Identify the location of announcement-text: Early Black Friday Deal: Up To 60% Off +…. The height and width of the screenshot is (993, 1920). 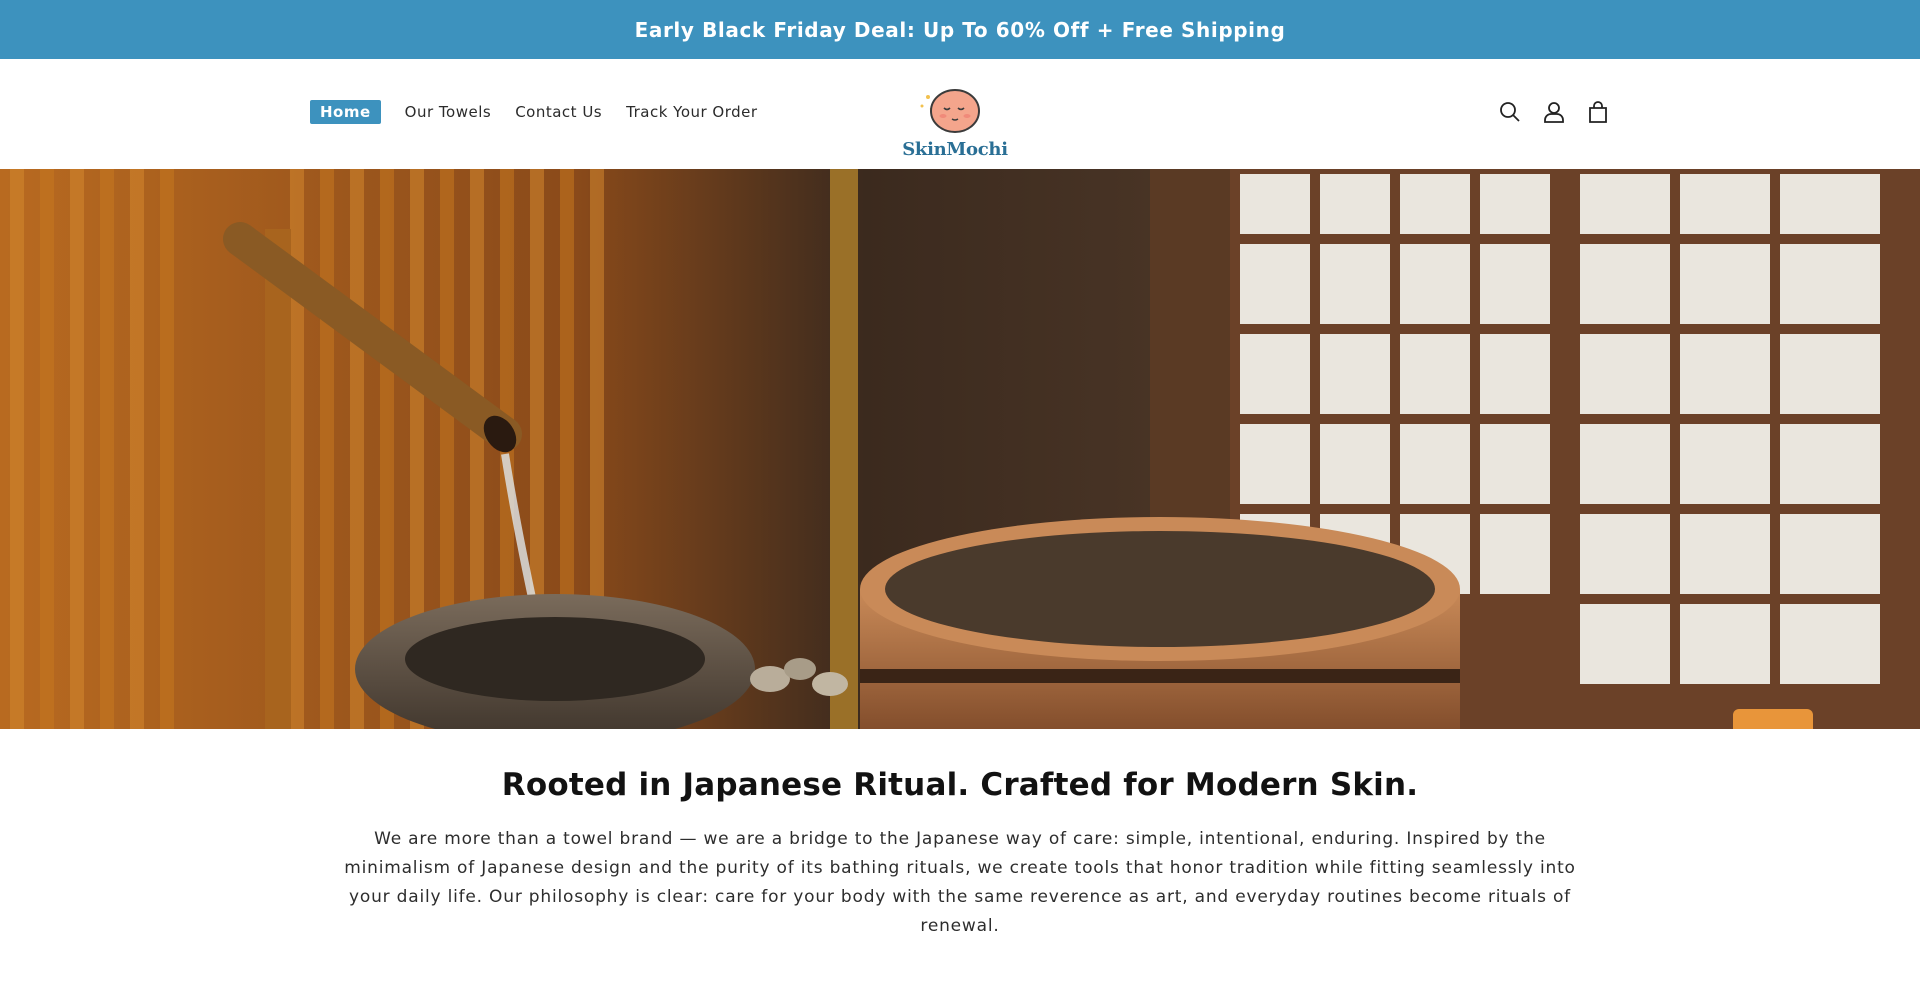
(960, 29).